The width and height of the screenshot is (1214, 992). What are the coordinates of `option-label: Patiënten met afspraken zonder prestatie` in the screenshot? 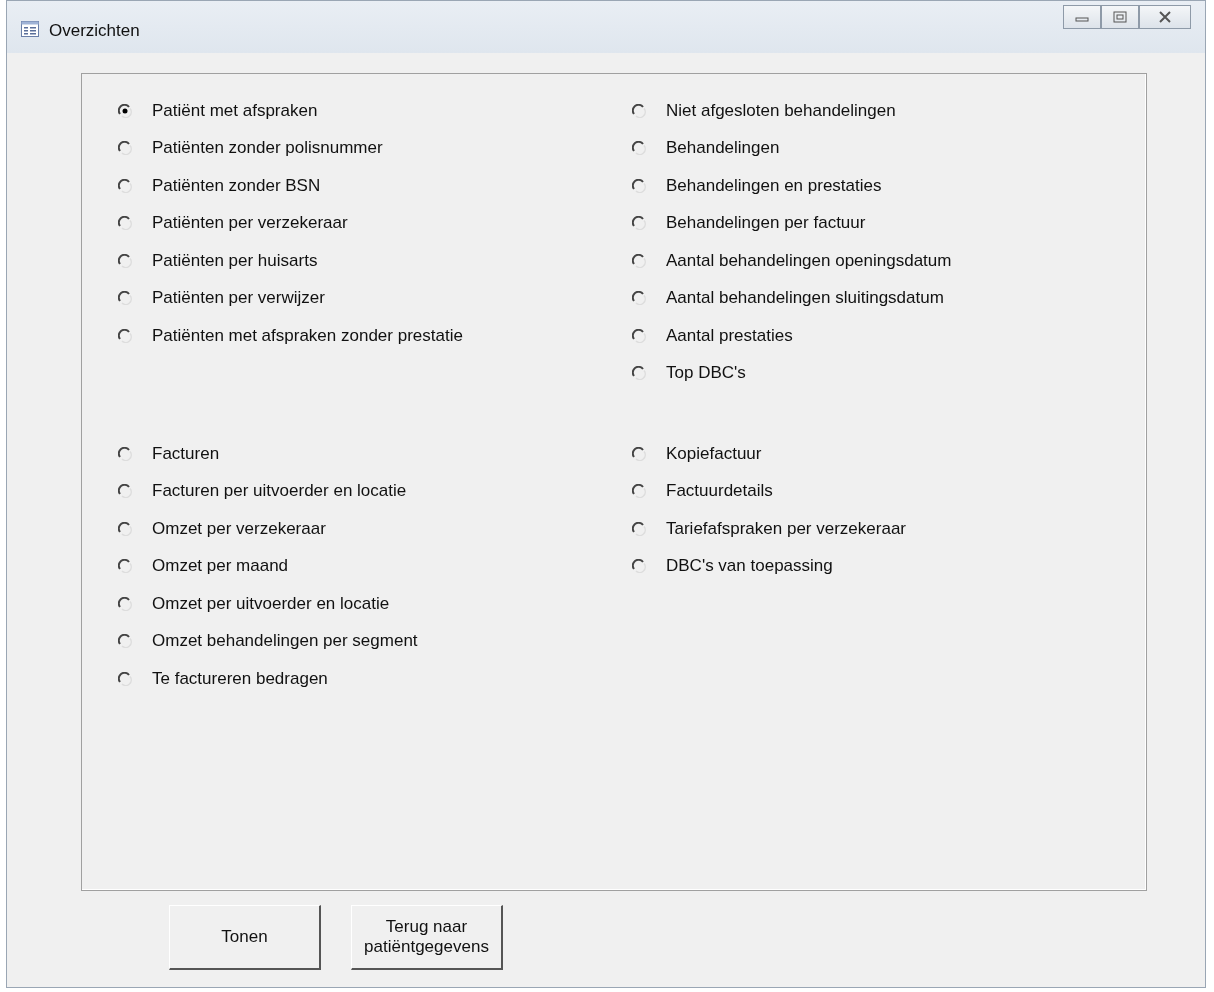 It's located at (307, 335).